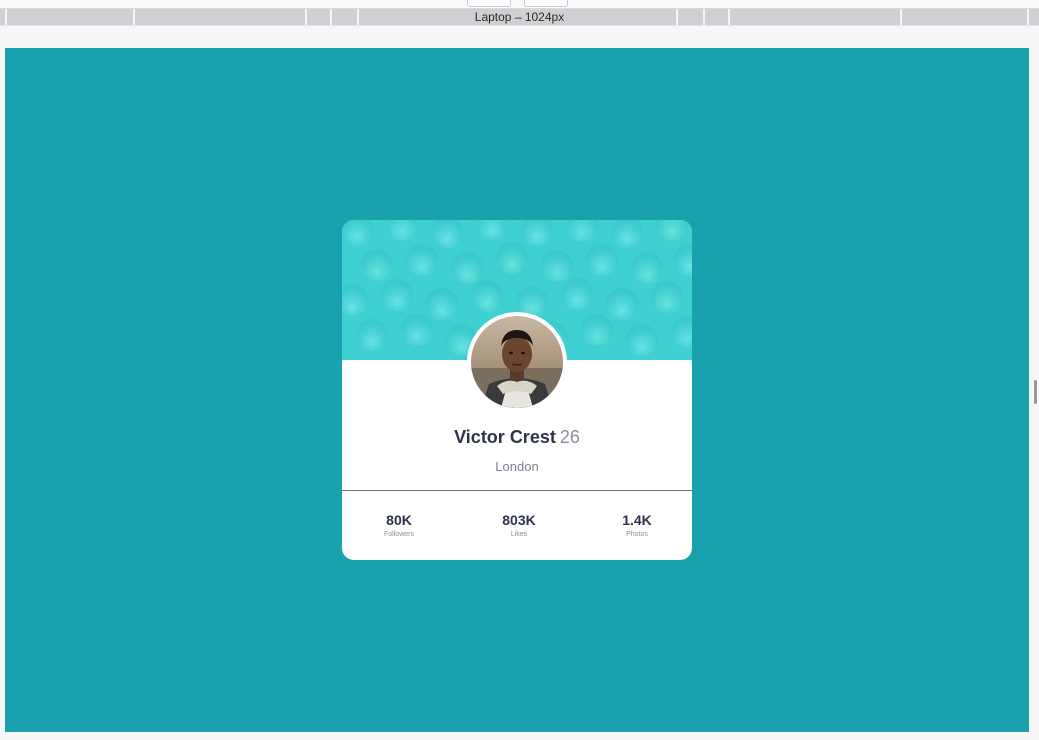  I want to click on profile-name: Victor Crest, so click(505, 437).